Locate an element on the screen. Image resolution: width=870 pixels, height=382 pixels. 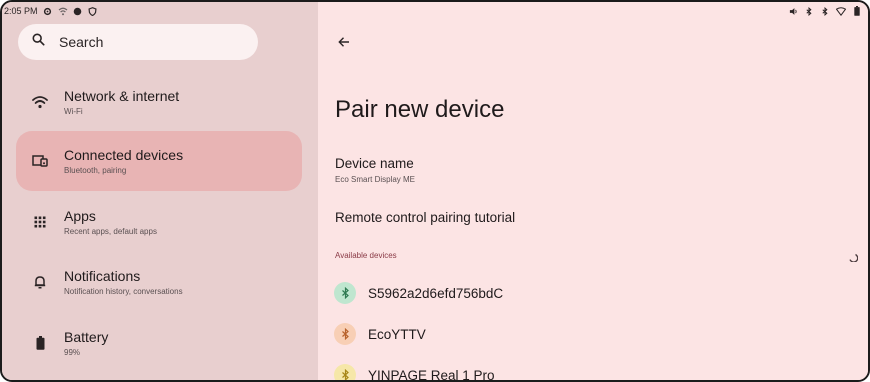
device-item: EcoYTTV is located at coordinates (380, 334).